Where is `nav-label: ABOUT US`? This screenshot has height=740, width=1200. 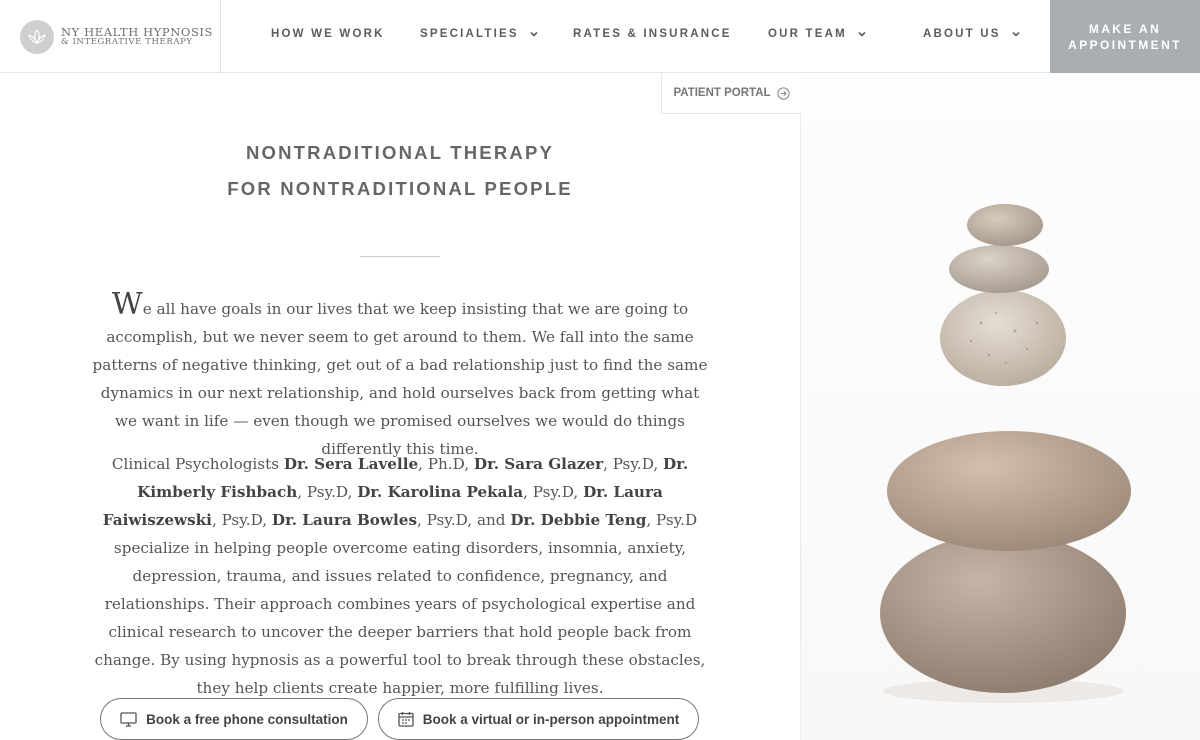
nav-label: ABOUT US is located at coordinates (962, 34).